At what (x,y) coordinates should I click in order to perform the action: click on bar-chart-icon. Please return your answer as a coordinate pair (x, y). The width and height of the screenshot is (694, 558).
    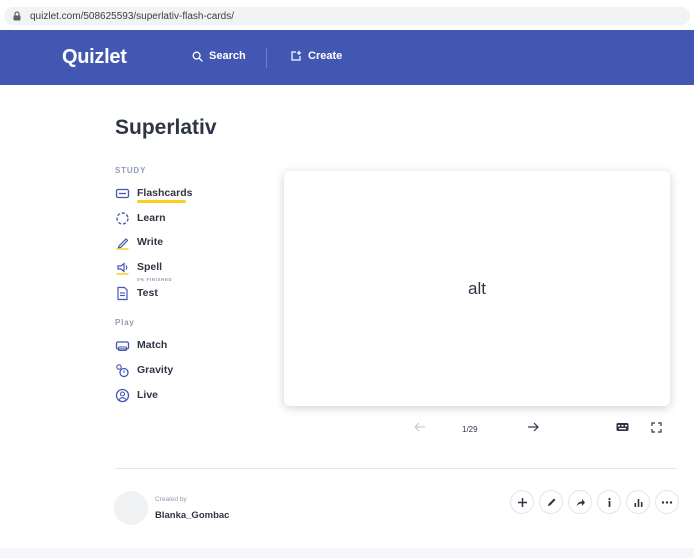
    Looking at the image, I should click on (638, 502).